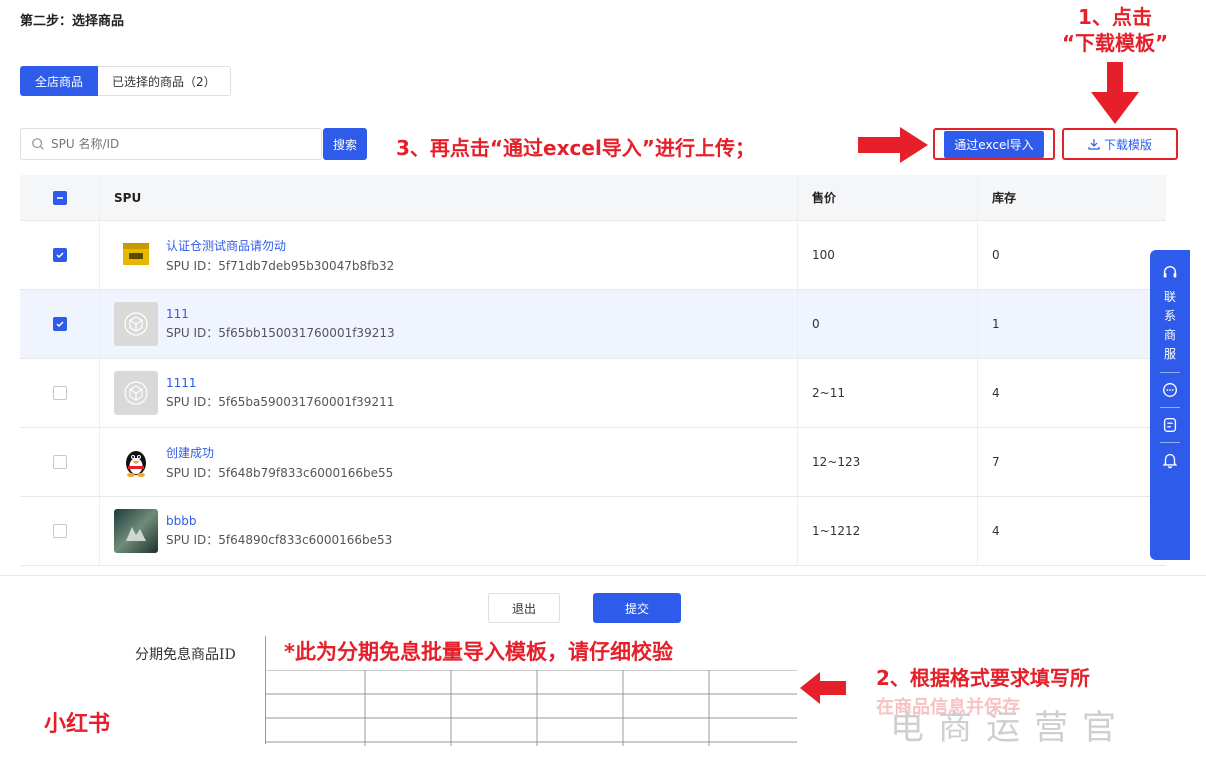  Describe the element at coordinates (1115, 17) in the screenshot. I see `annotation-step1-line1: 1、点击` at that location.